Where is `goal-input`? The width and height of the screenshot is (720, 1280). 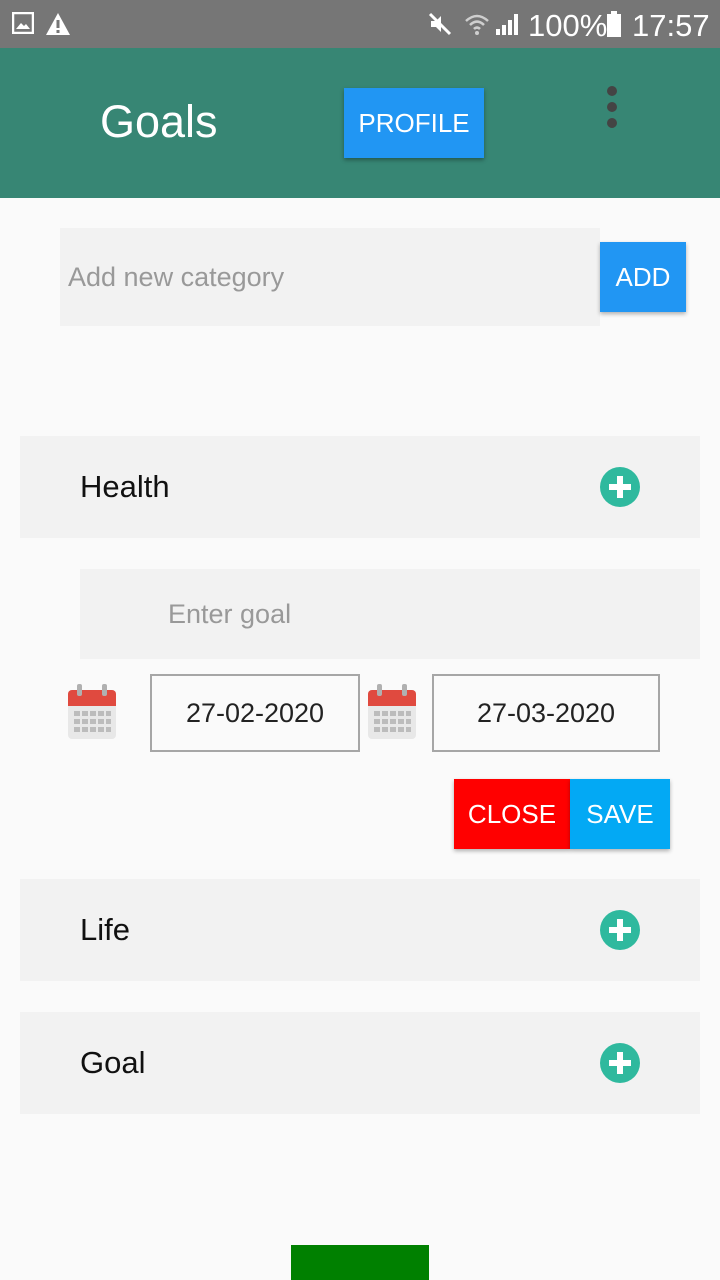 goal-input is located at coordinates (390, 614).